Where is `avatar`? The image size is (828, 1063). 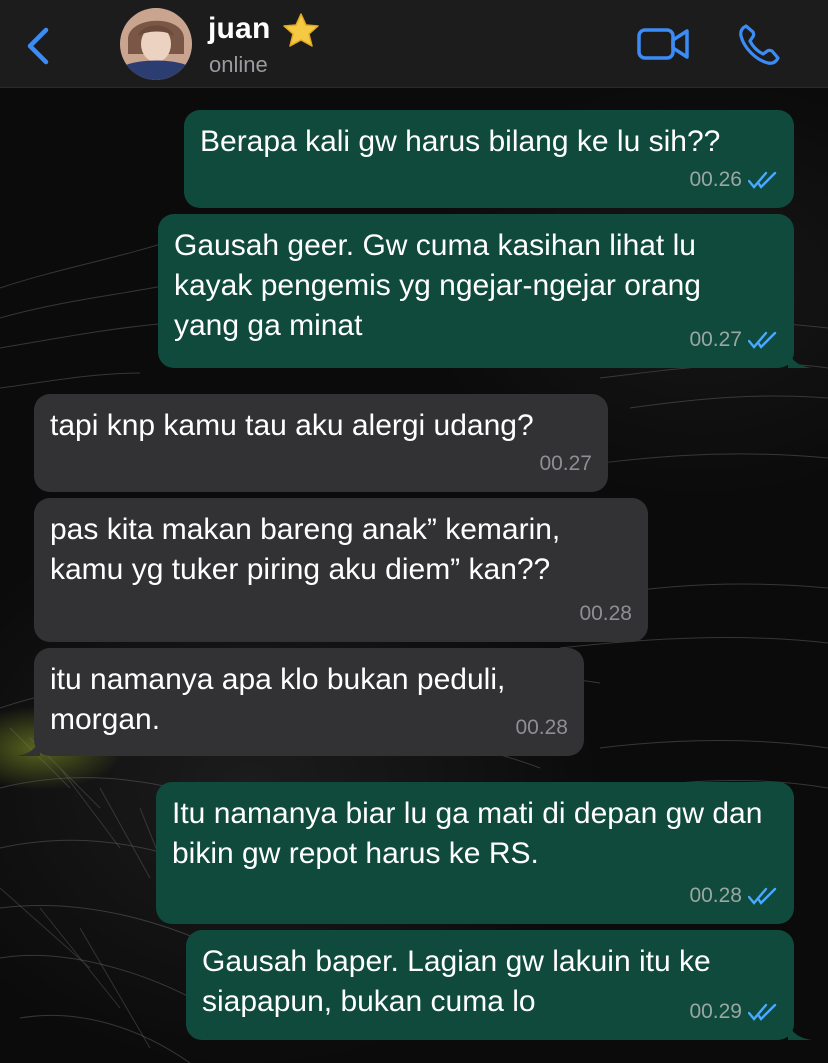 avatar is located at coordinates (156, 44).